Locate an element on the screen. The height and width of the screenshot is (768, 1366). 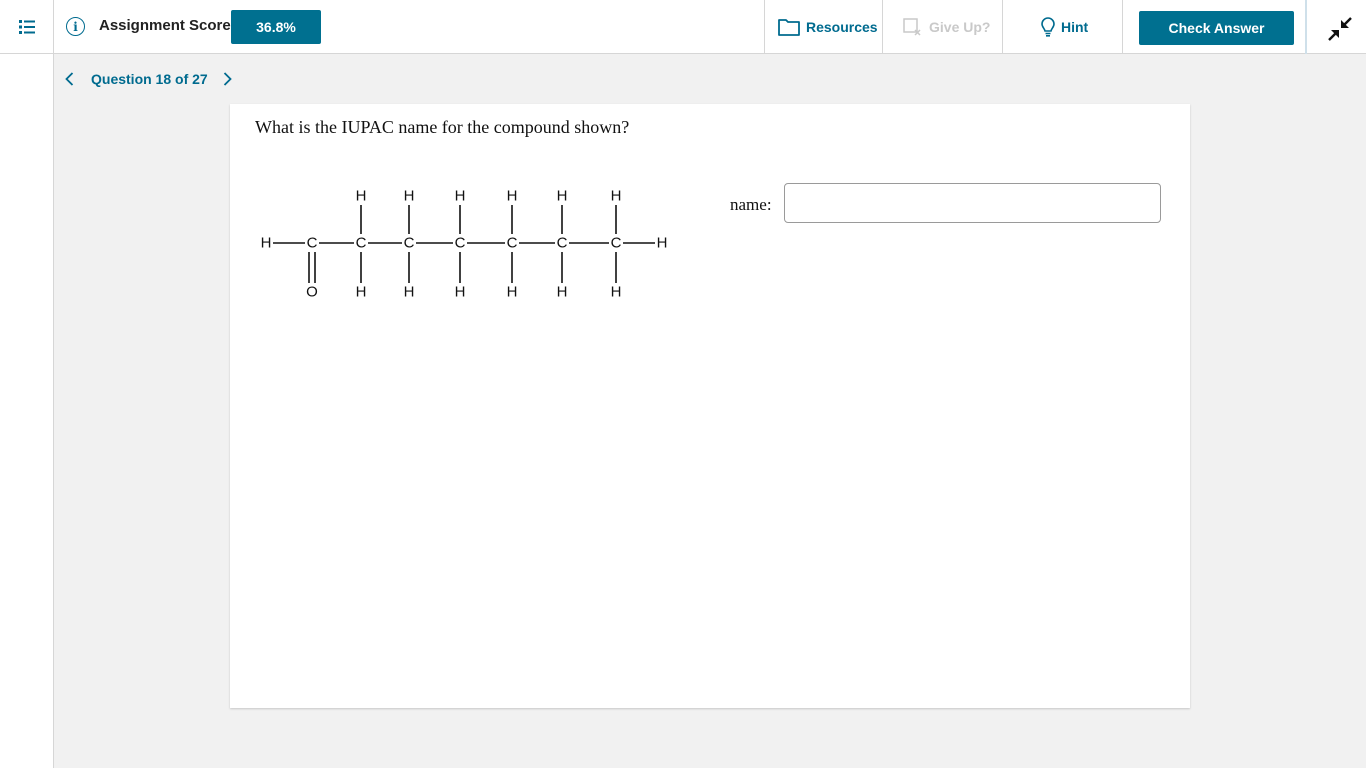
next-question-button is located at coordinates (228, 79).